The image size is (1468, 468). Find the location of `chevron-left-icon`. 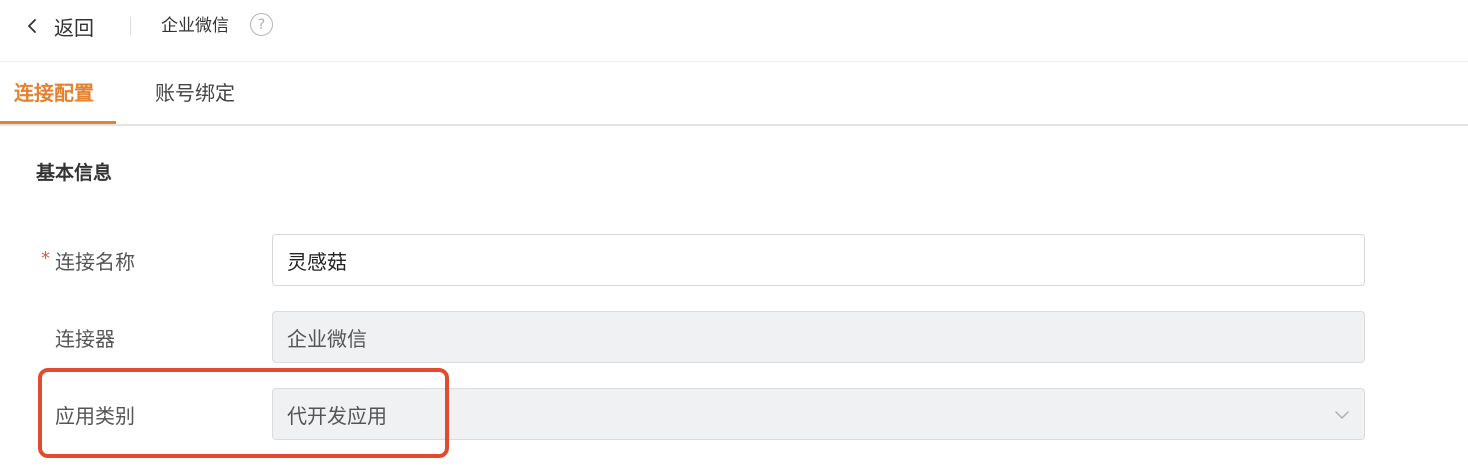

chevron-left-icon is located at coordinates (32, 26).